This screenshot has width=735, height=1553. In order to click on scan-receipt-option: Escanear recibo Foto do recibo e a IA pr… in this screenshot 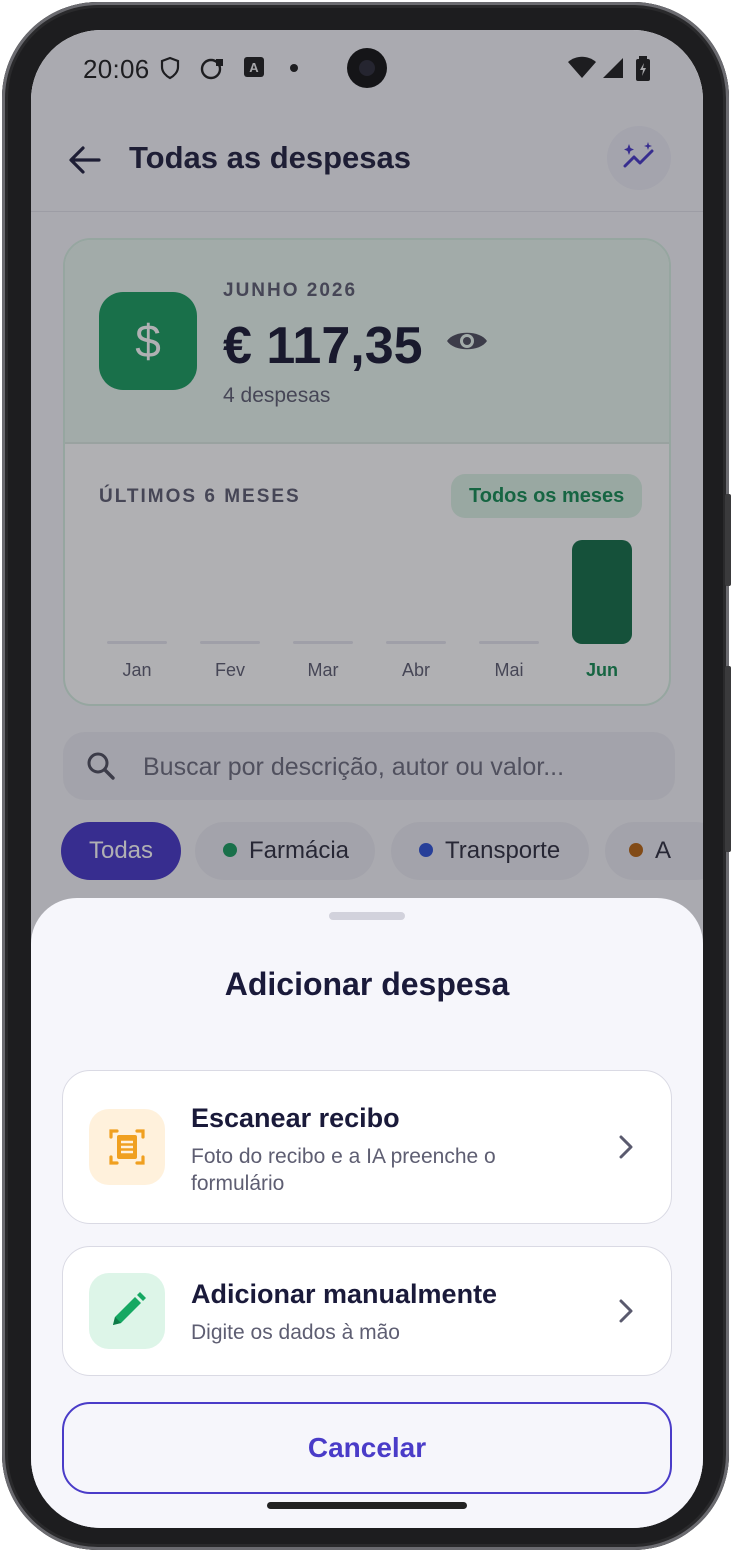, I will do `click(367, 1147)`.